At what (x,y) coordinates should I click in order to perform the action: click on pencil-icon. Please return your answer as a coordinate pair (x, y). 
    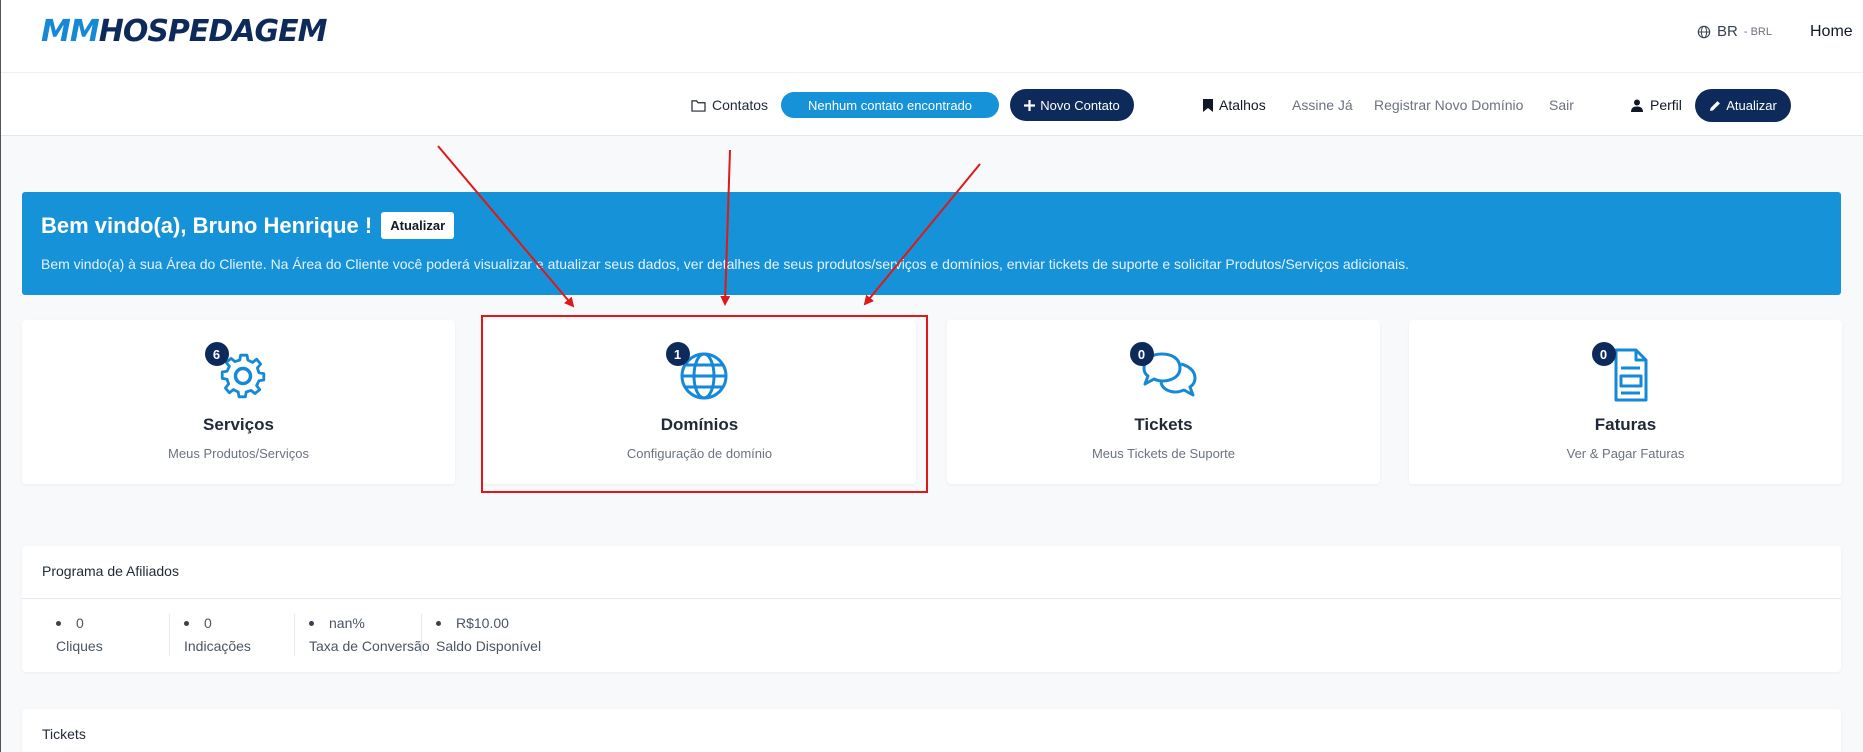
    Looking at the image, I should click on (1715, 105).